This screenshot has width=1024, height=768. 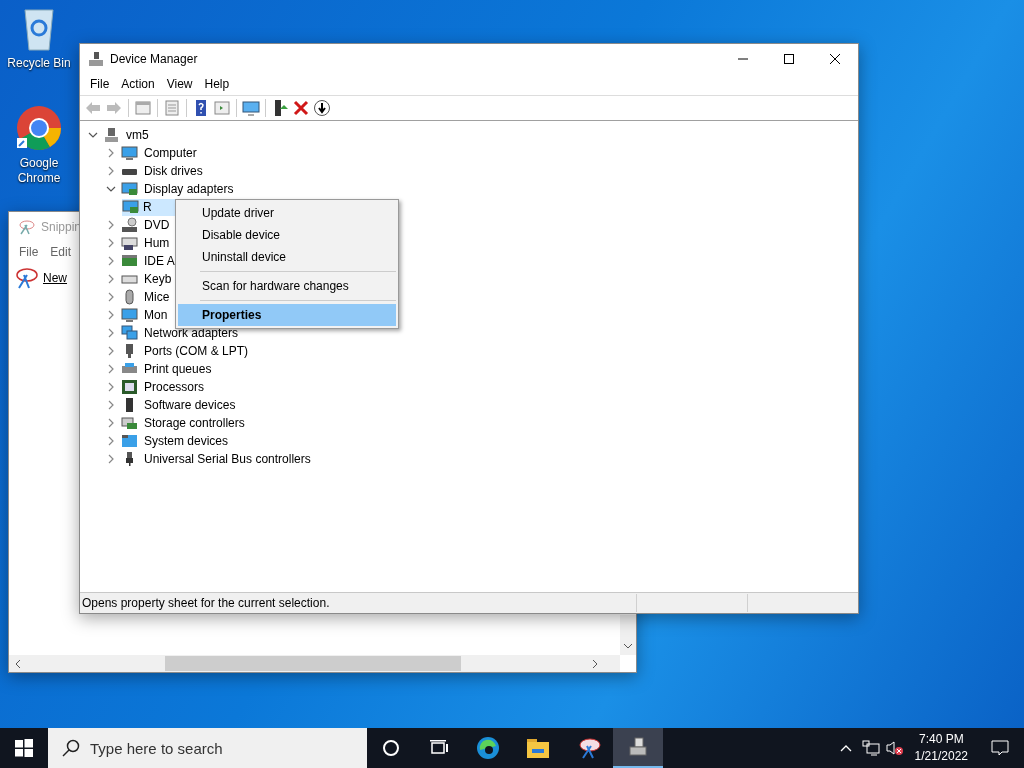 What do you see at coordinates (154, 58) in the screenshot?
I see `window-title: Device Manager` at bounding box center [154, 58].